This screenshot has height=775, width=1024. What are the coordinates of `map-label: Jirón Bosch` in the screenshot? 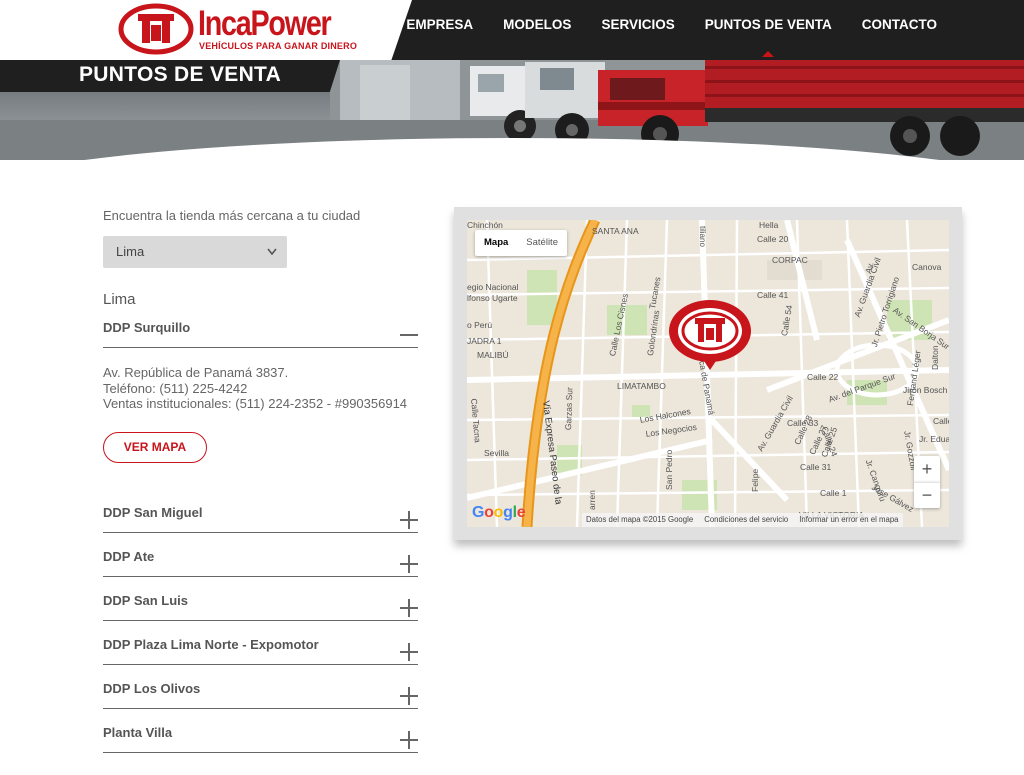 It's located at (925, 390).